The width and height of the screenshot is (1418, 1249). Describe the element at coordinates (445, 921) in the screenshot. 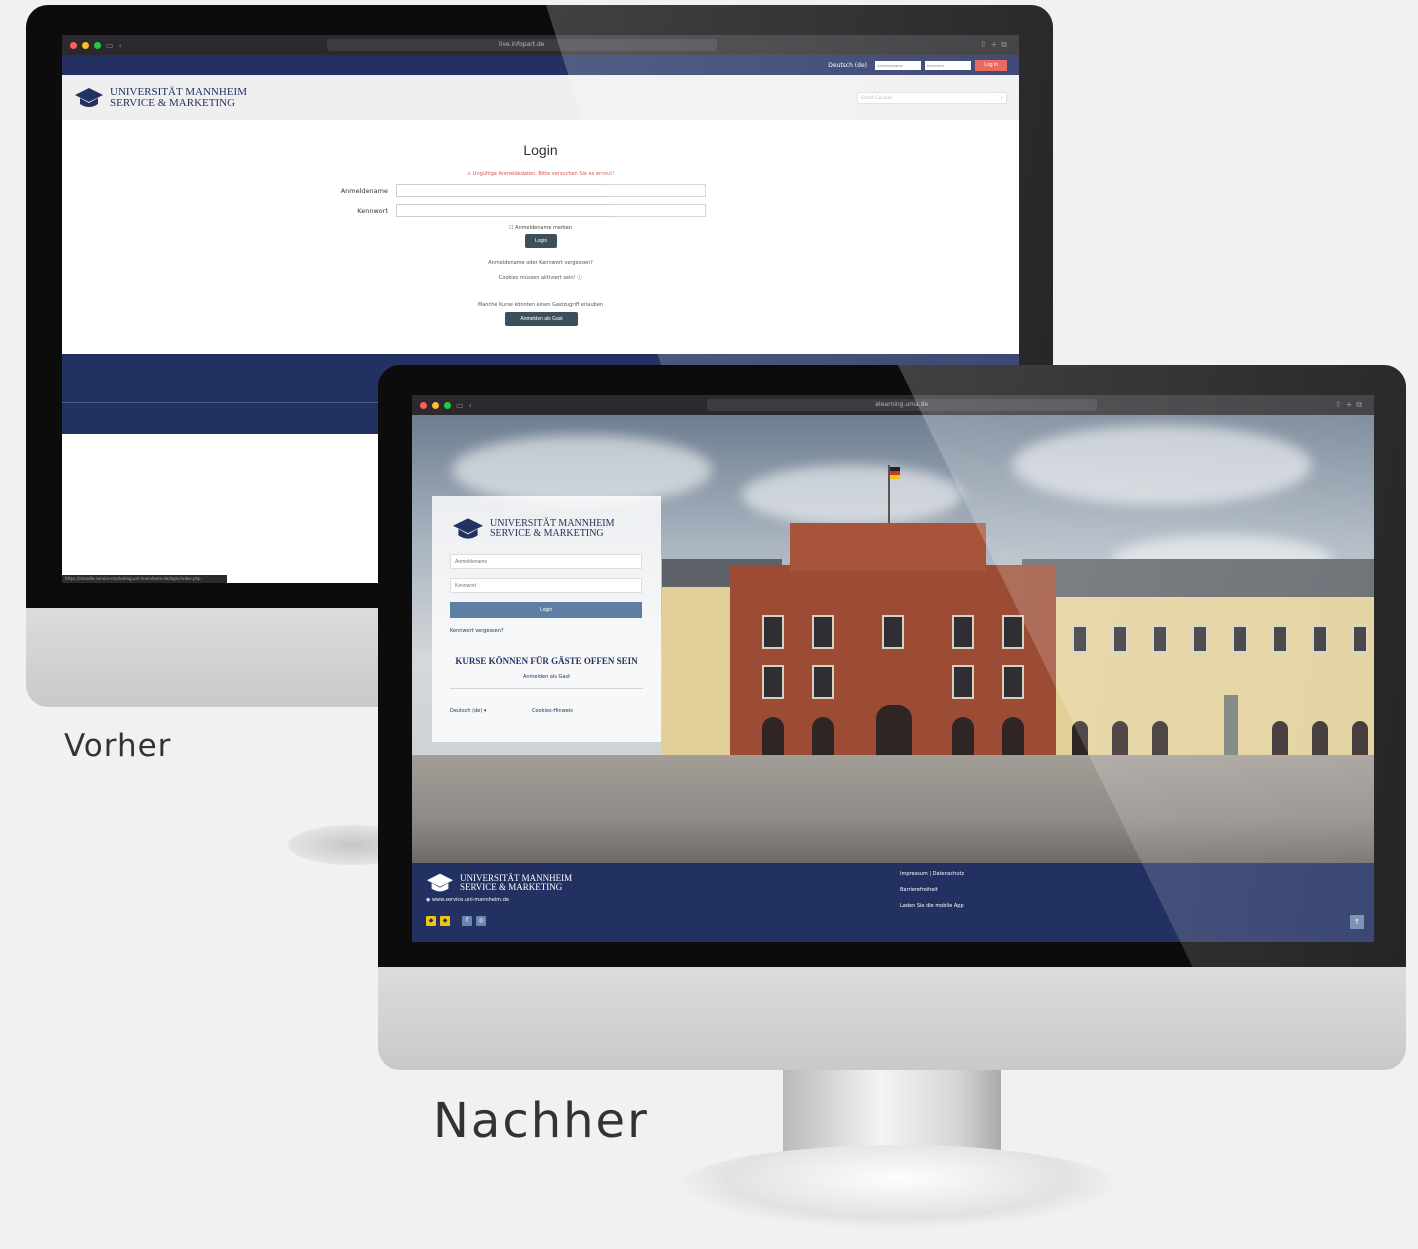

I see `social-icon-2: ◆` at that location.